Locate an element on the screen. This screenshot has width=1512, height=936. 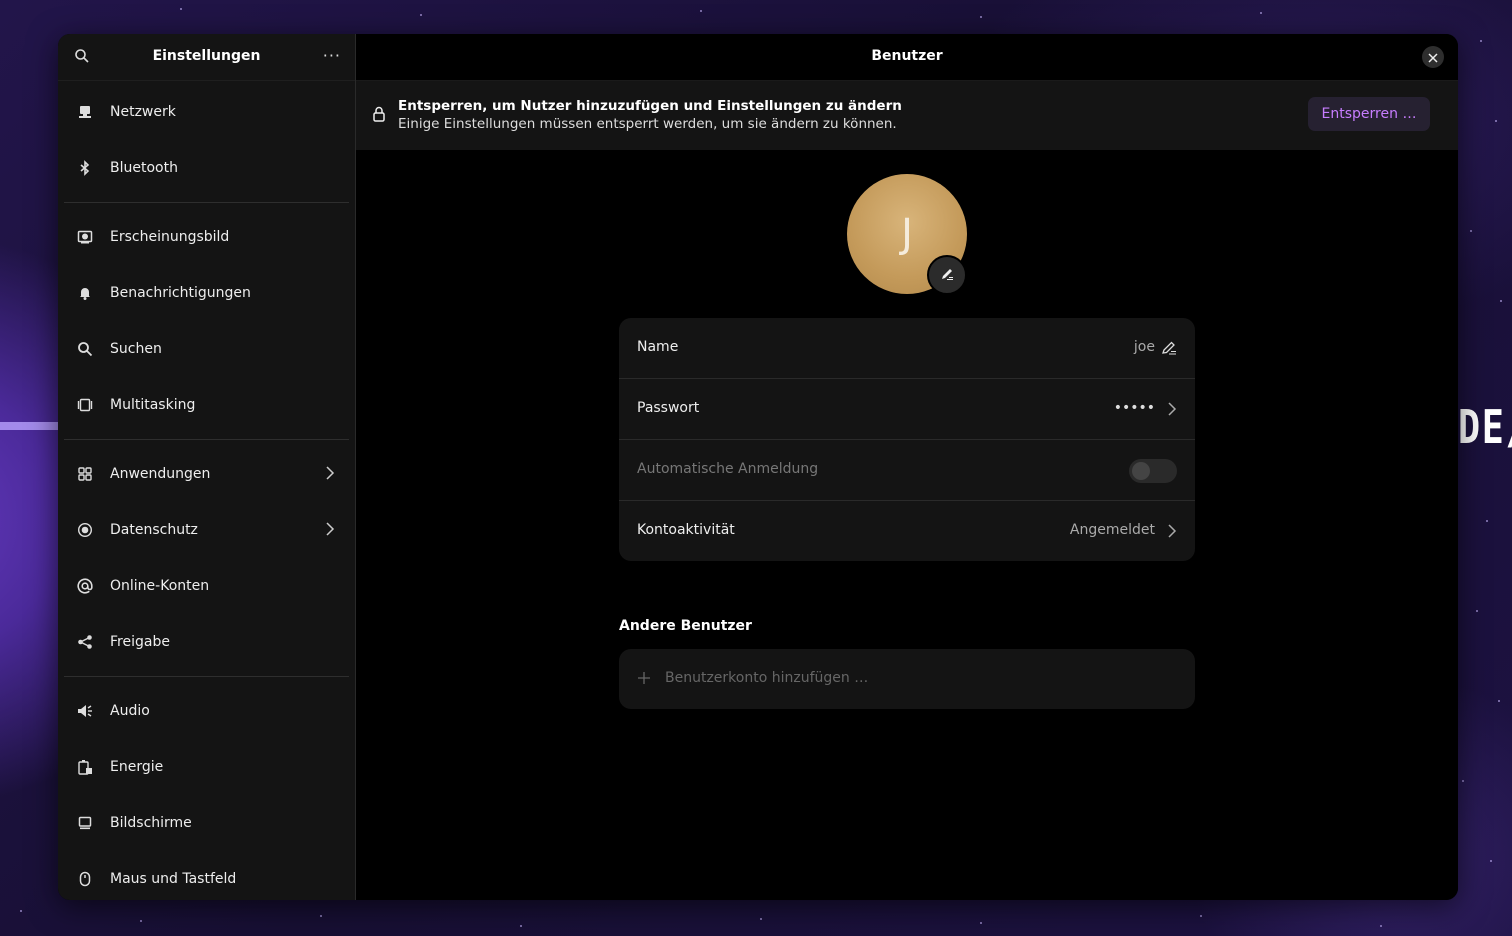
account-activity-value: Angemeldet is located at coordinates (1112, 530).